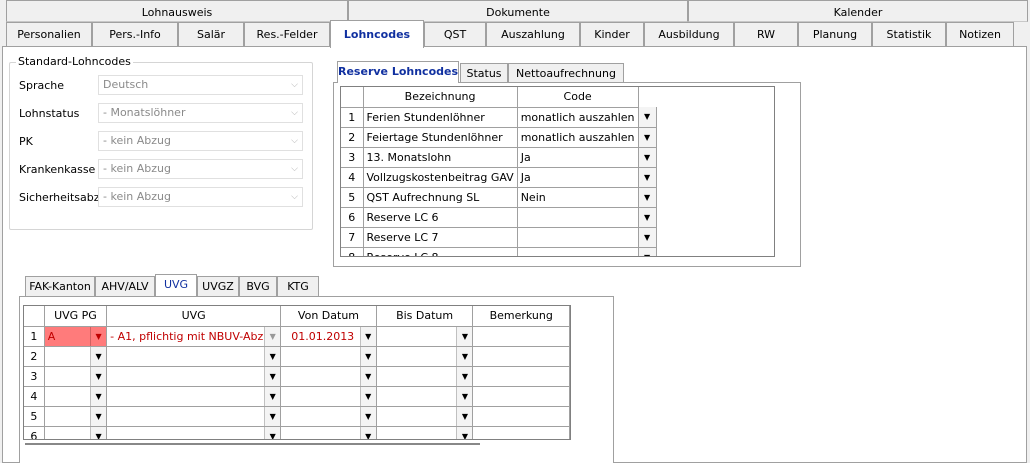 The width and height of the screenshot is (1030, 463). Describe the element at coordinates (76, 336) in the screenshot. I see `cell-uvg-pg: A ▼` at that location.